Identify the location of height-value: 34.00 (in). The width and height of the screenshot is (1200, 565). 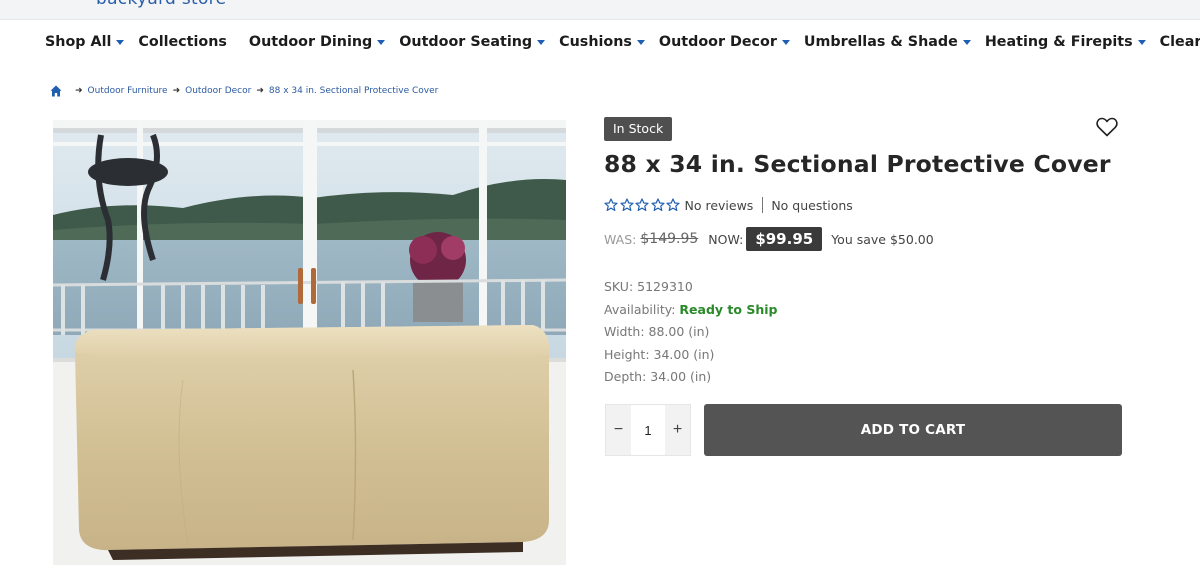
(684, 354).